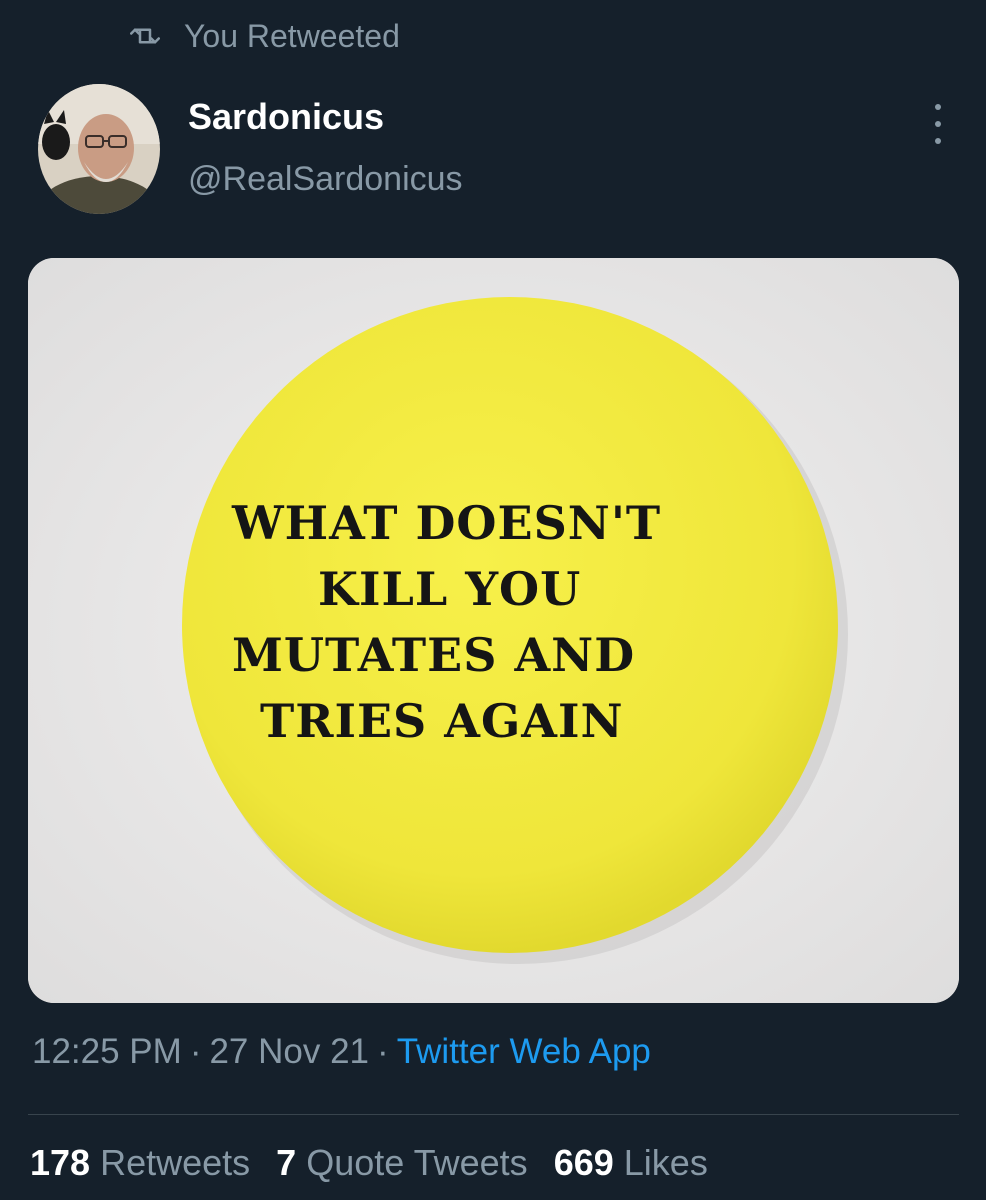  Describe the element at coordinates (286, 1162) in the screenshot. I see `quote-tweets-count: 7` at that location.